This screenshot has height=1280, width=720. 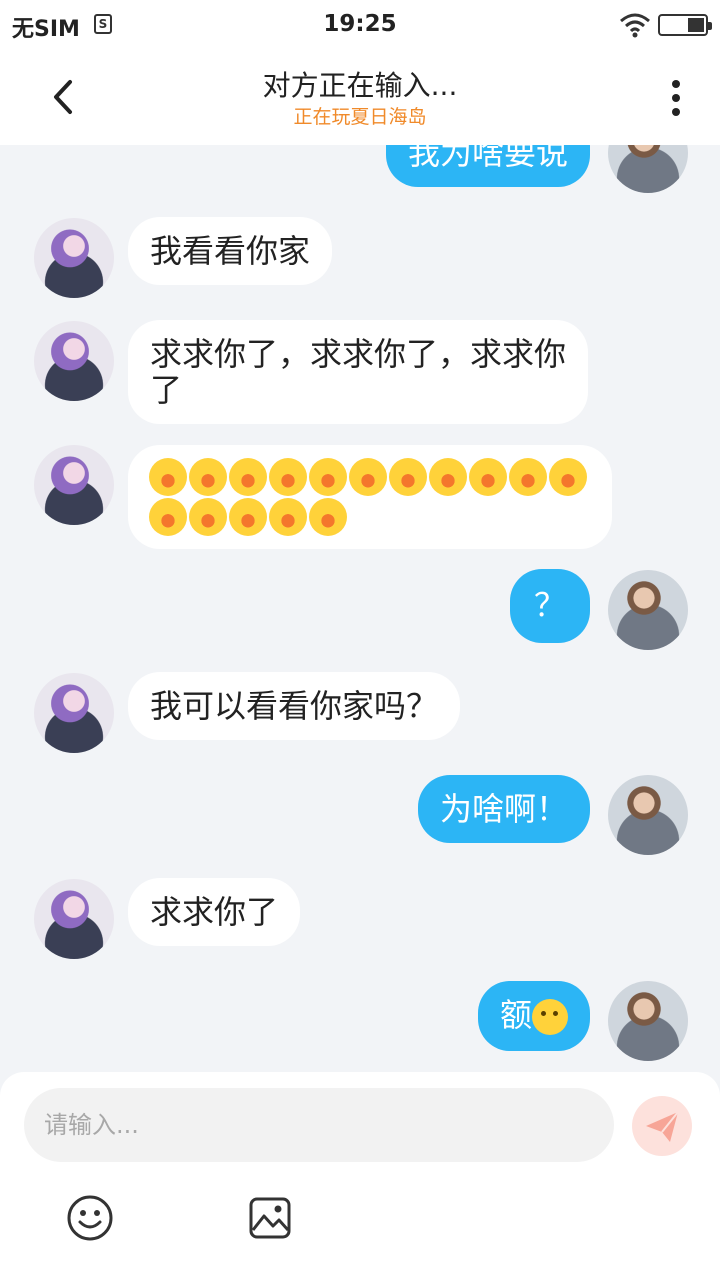 I want to click on wifi-icon, so click(x=635, y=25).